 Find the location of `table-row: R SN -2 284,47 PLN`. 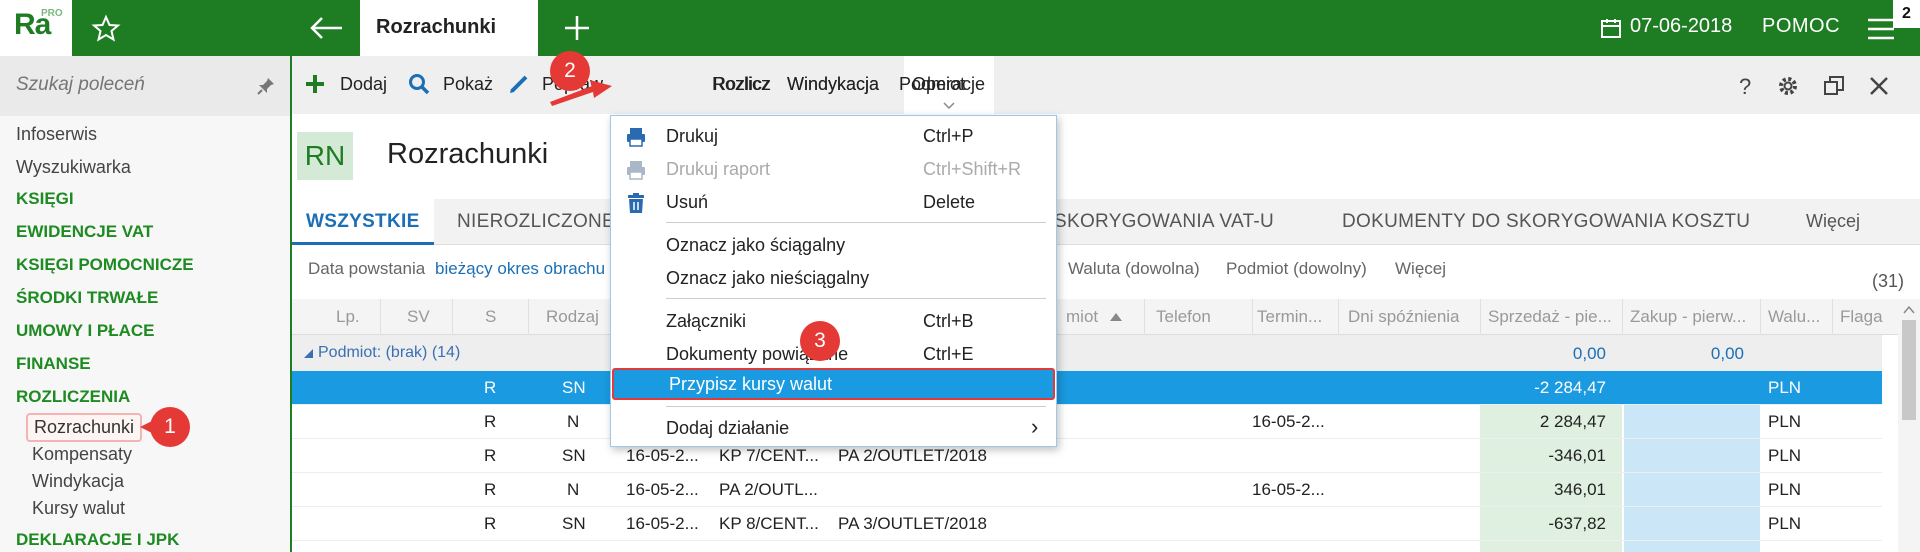

table-row: R SN -2 284,47 PLN is located at coordinates (1087, 388).